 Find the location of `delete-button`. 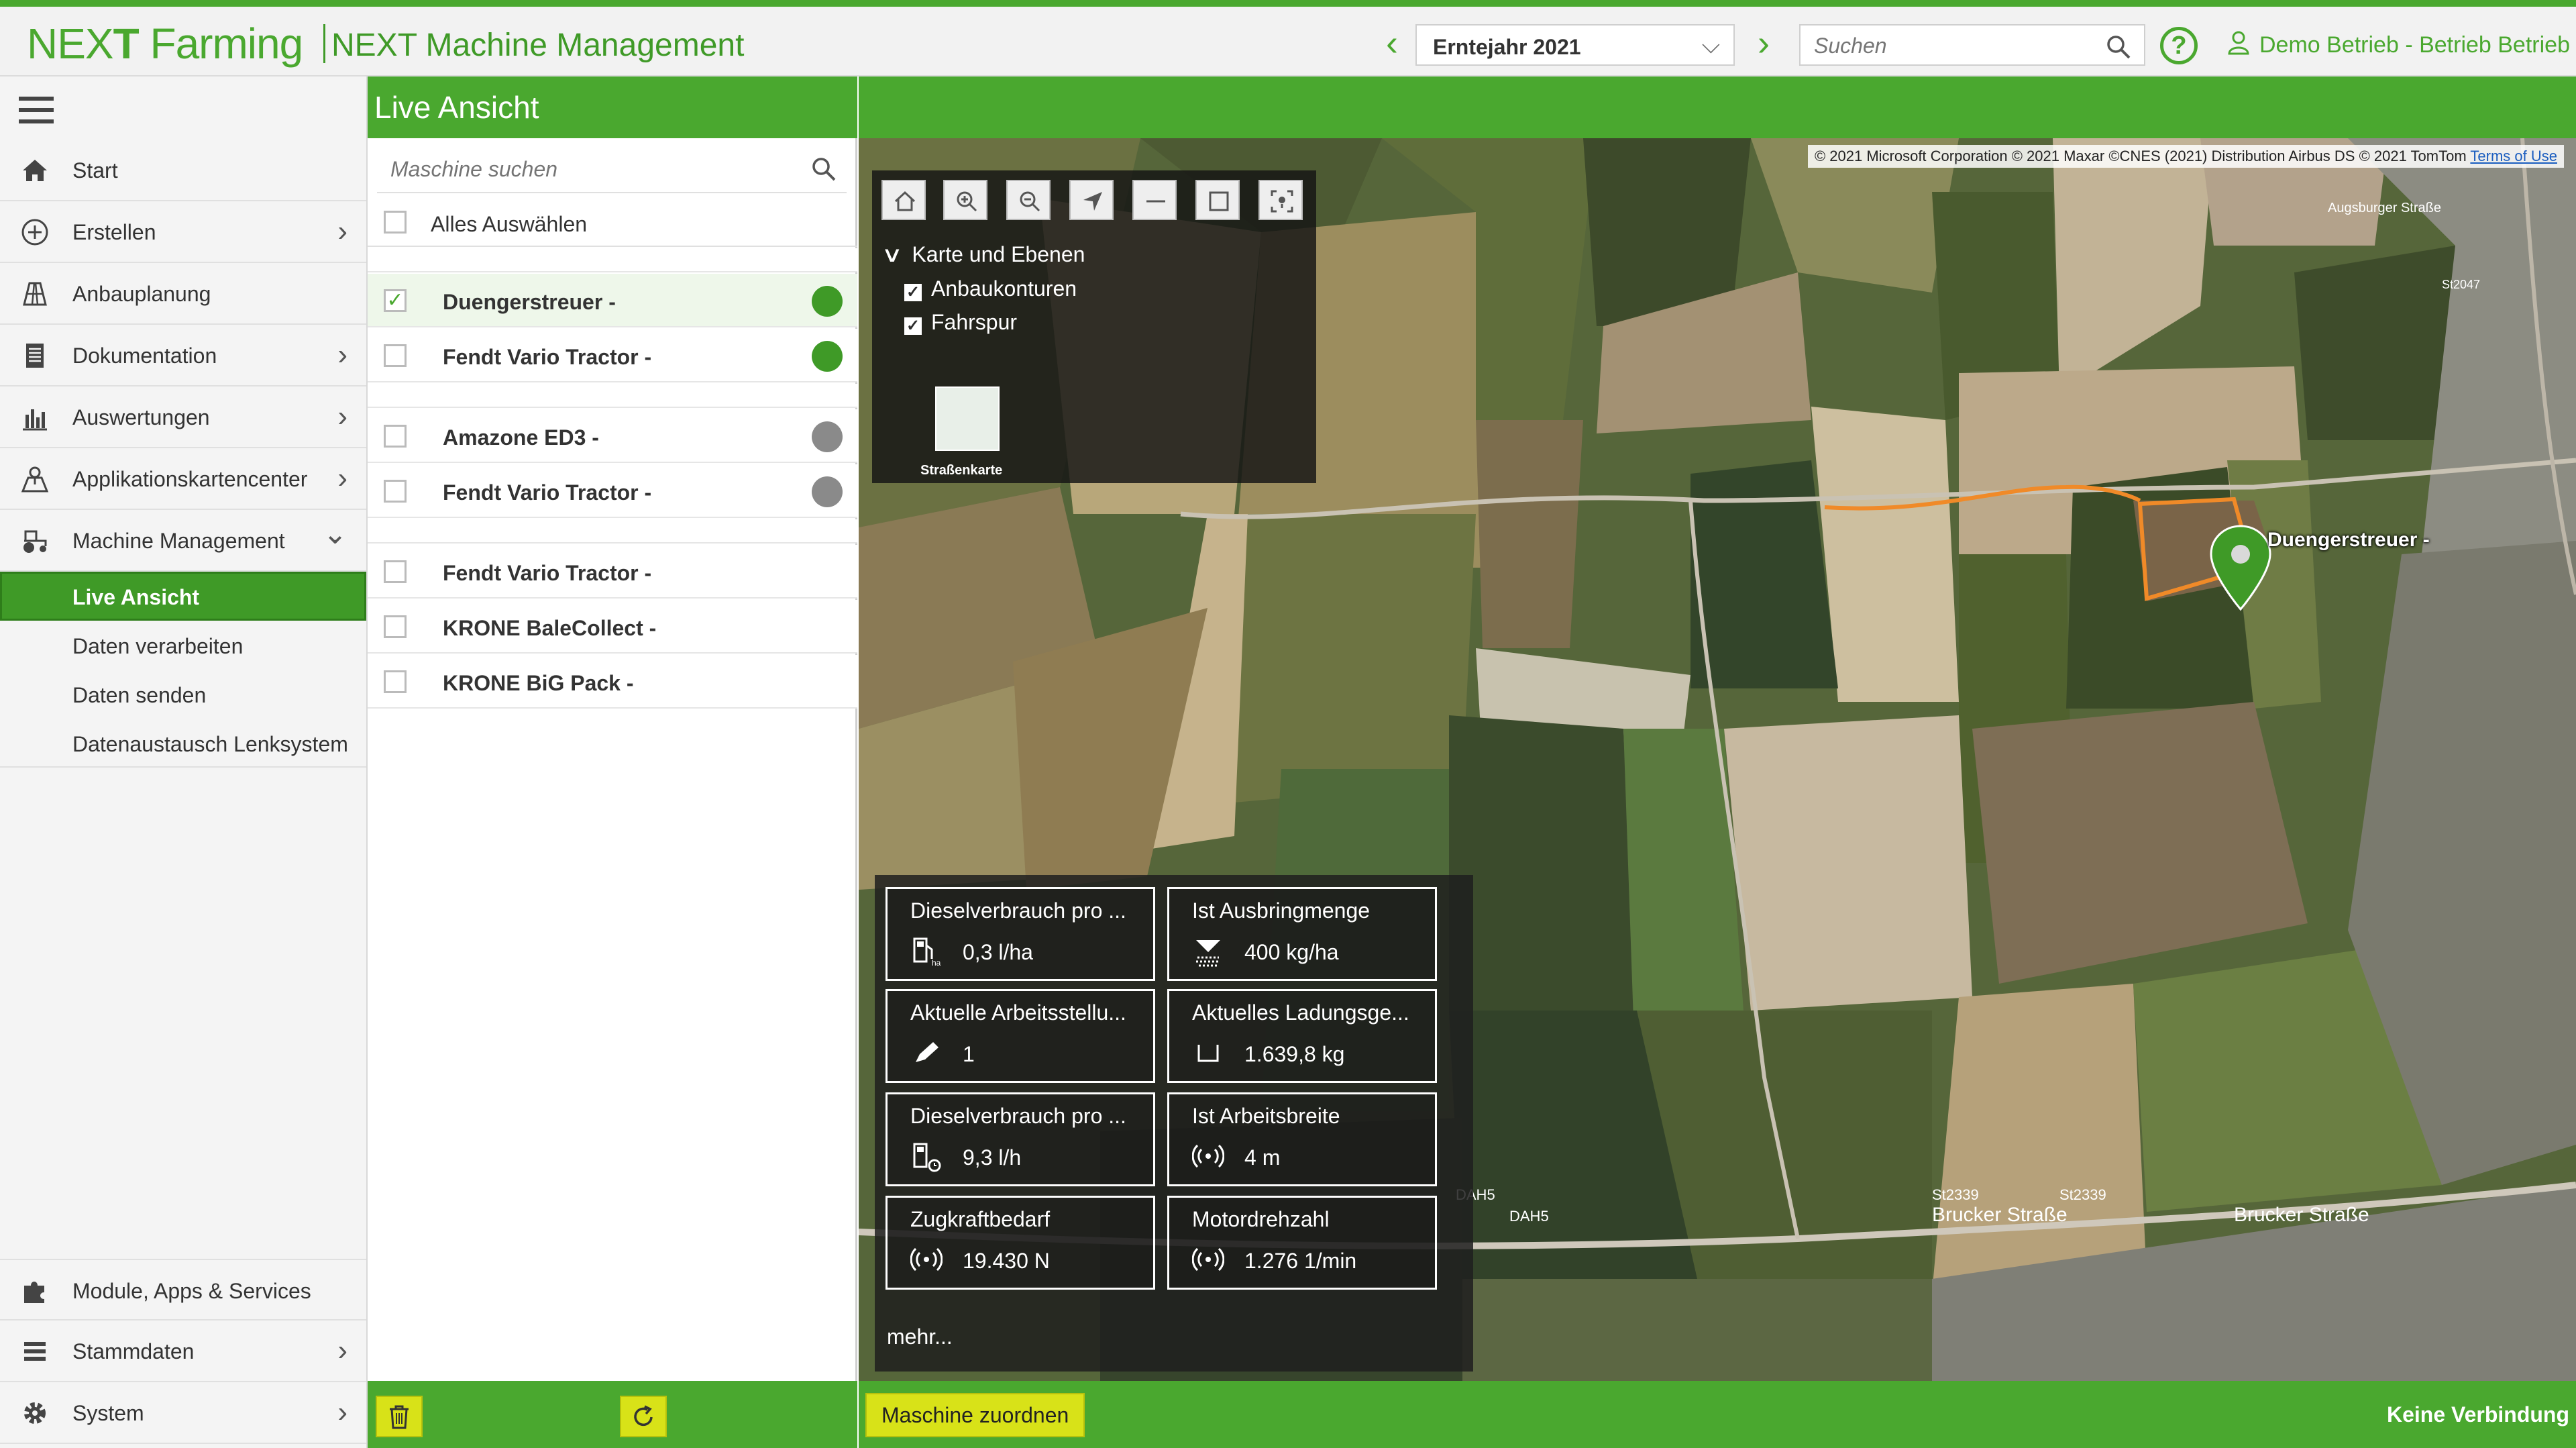

delete-button is located at coordinates (399, 1416).